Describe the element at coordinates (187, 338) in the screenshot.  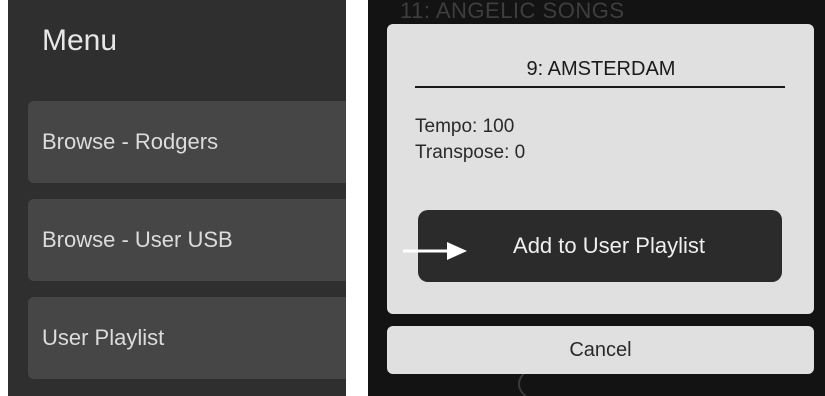
I see `menu-item-user-playlist: User Playlist` at that location.